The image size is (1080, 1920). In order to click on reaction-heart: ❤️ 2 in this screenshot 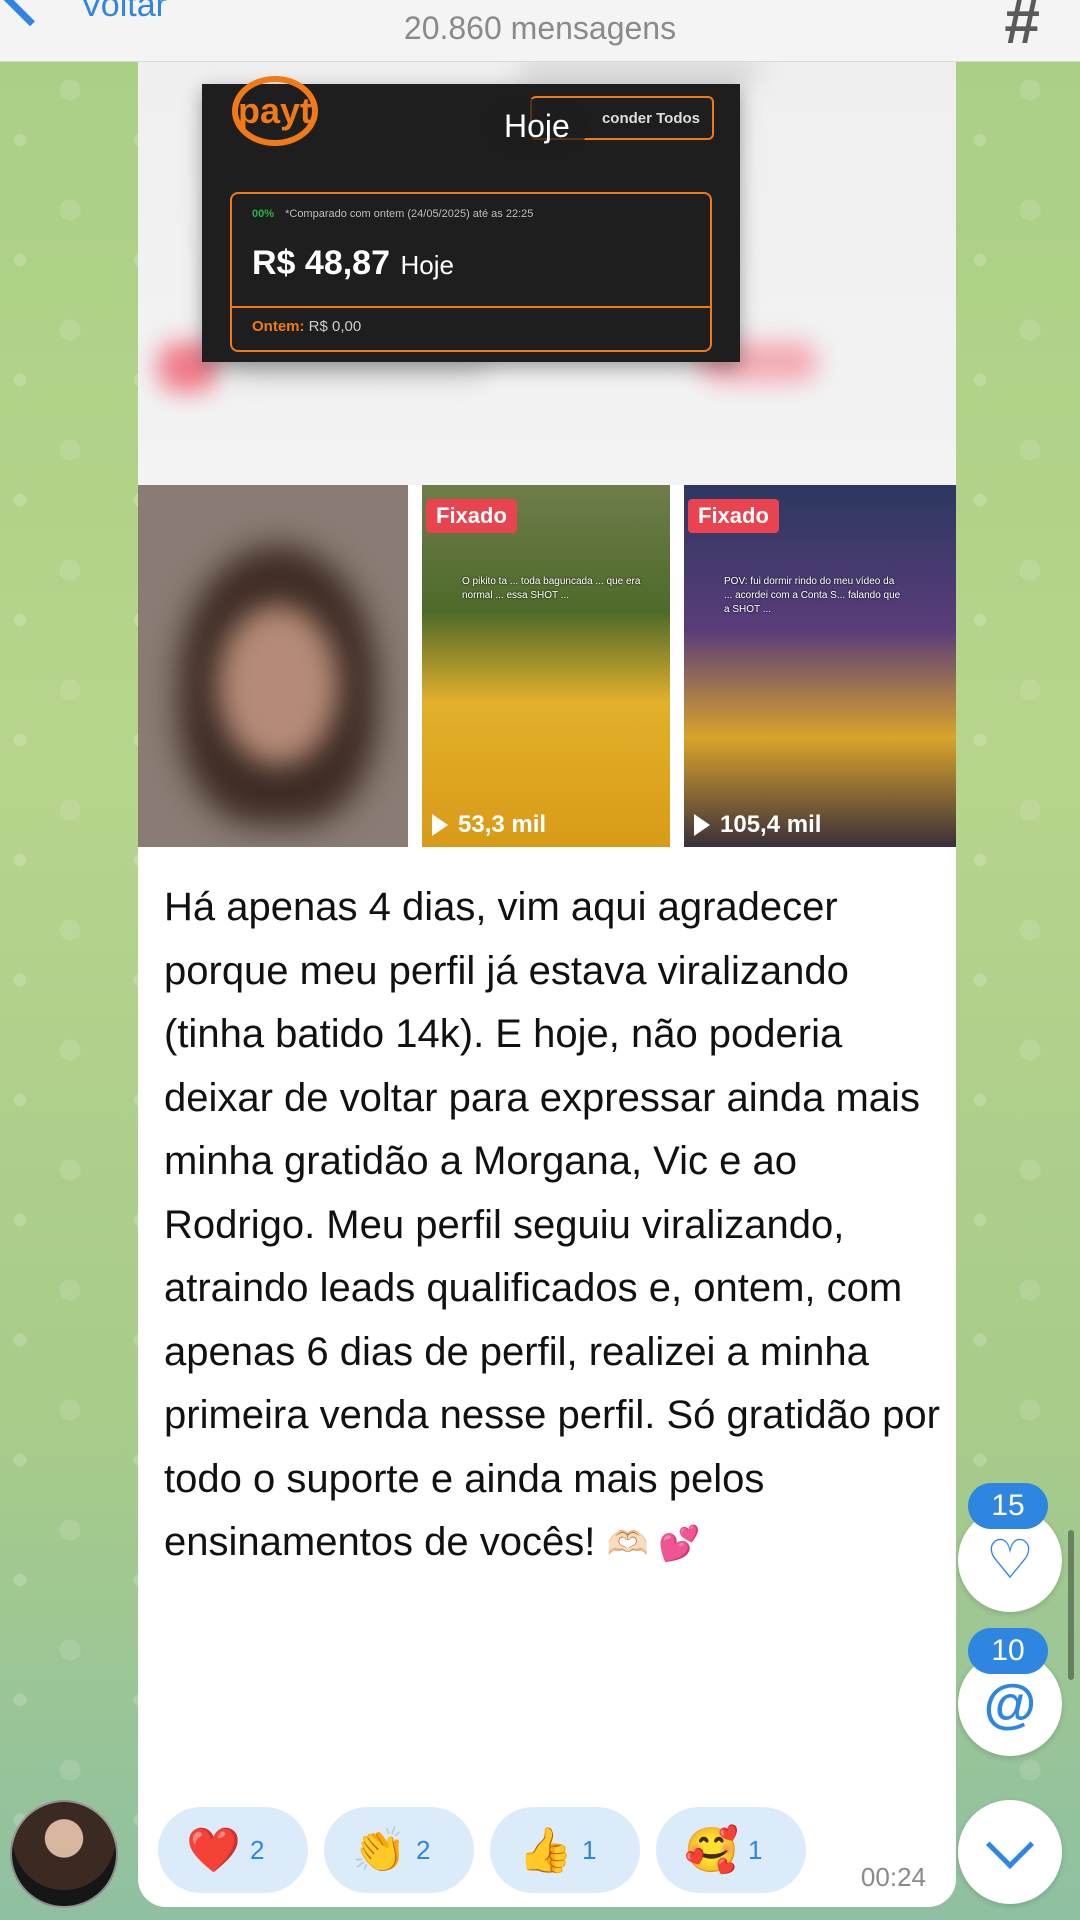, I will do `click(233, 1850)`.